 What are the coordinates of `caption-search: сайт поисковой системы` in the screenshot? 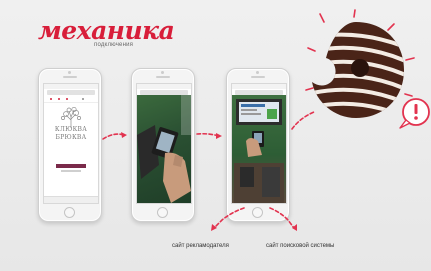 It's located at (300, 246).